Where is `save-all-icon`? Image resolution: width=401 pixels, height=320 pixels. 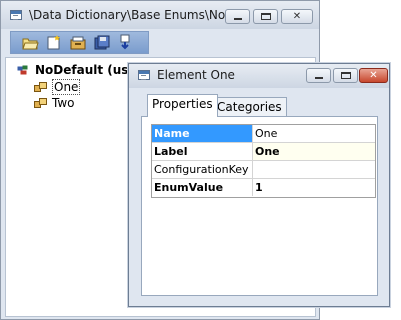 save-all-icon is located at coordinates (102, 42).